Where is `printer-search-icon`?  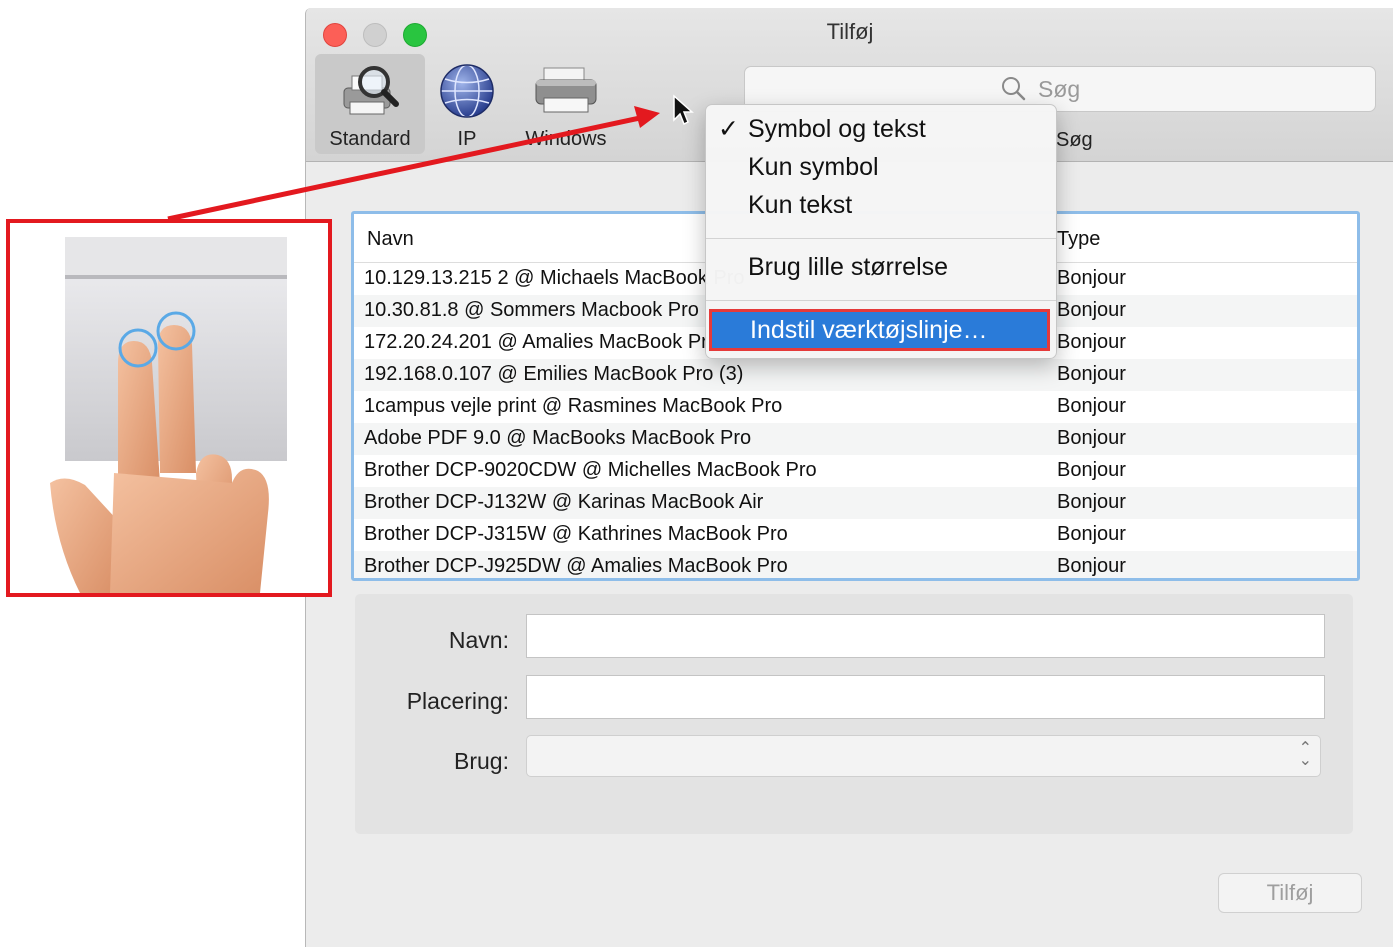 printer-search-icon is located at coordinates (371, 90).